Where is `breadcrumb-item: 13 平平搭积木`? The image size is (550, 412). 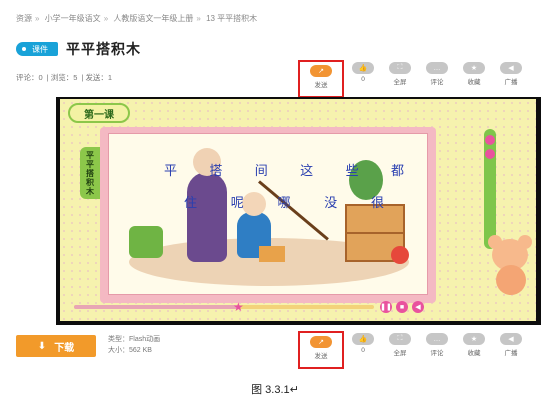
breadcrumb-item: 13 平平搭积木 is located at coordinates (232, 18).